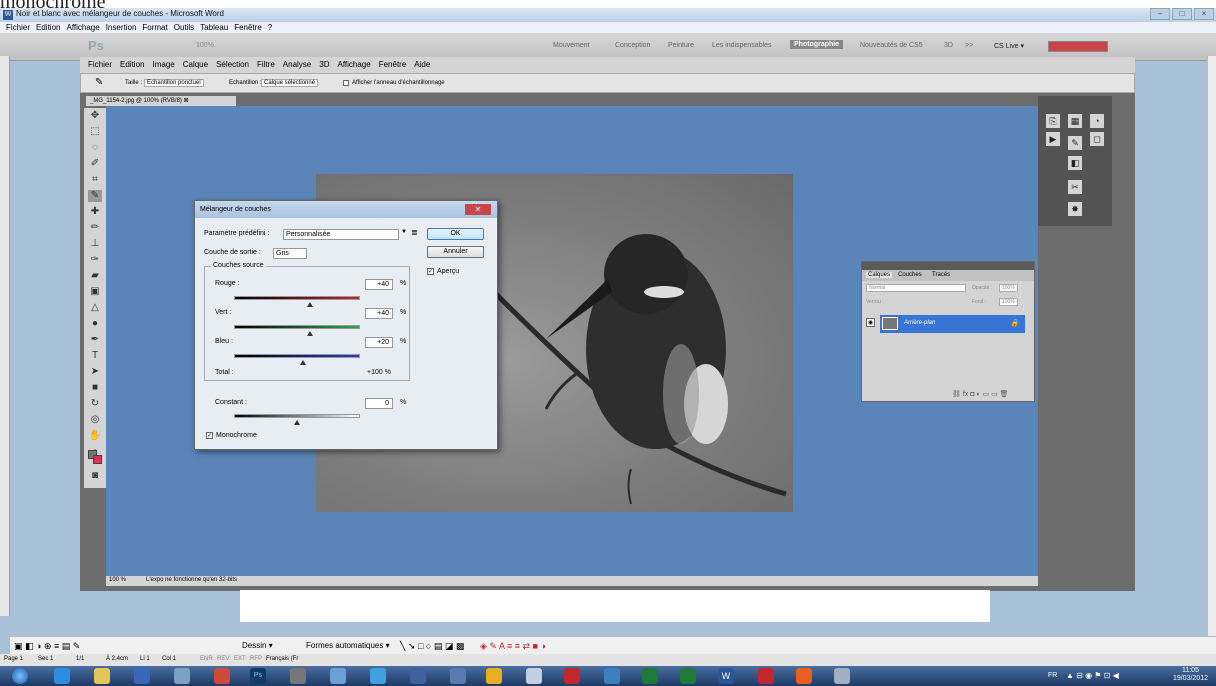  Describe the element at coordinates (297, 65) in the screenshot. I see `ps-menu-analyse: Analyse` at that location.